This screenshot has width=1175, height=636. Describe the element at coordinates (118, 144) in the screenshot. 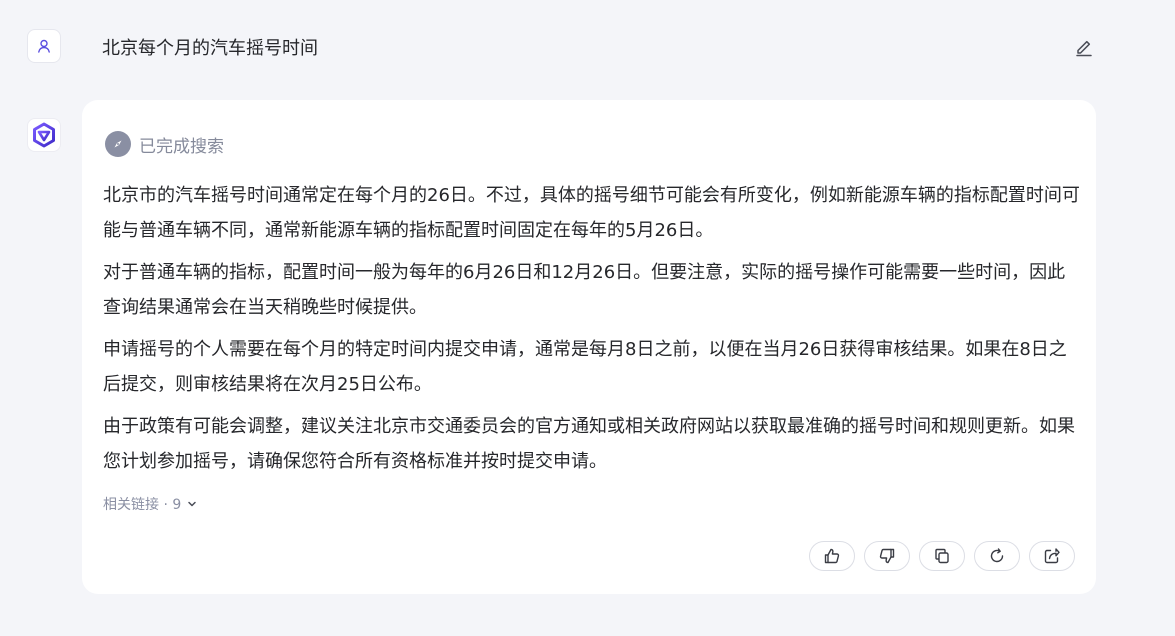

I see `compass-icon` at that location.